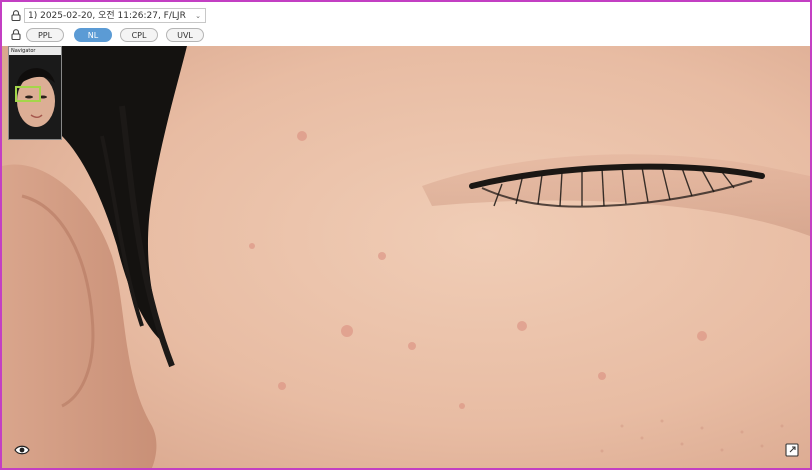  Describe the element at coordinates (22, 449) in the screenshot. I see `eye-icon` at that location.